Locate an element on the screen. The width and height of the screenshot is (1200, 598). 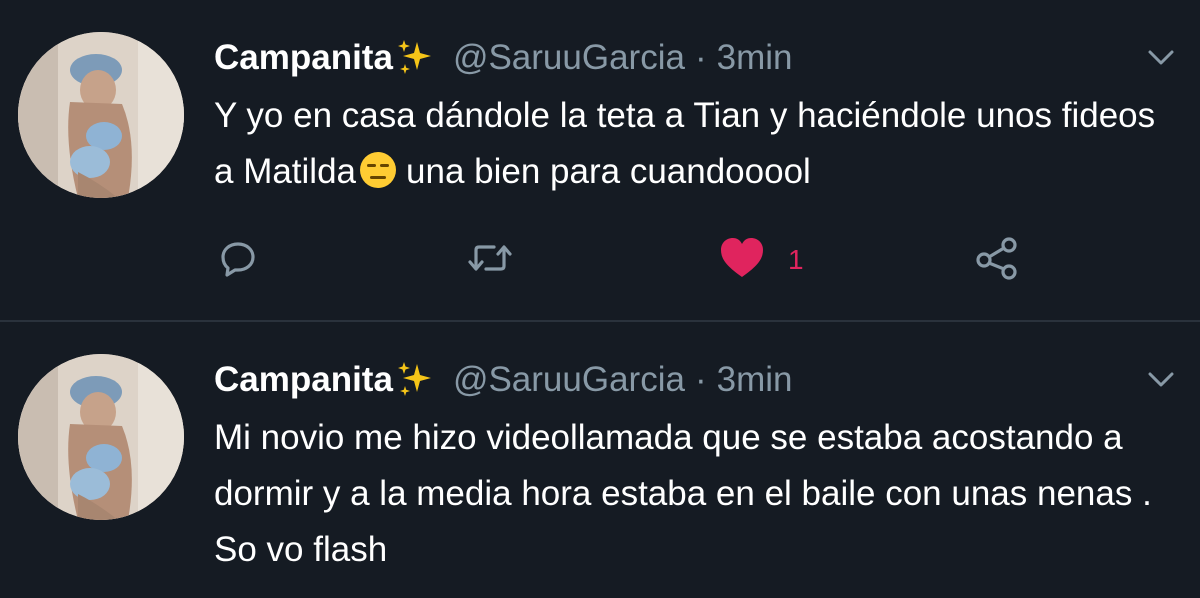
tweet-text-part: una bien para cuandooool is located at coordinates (608, 171).